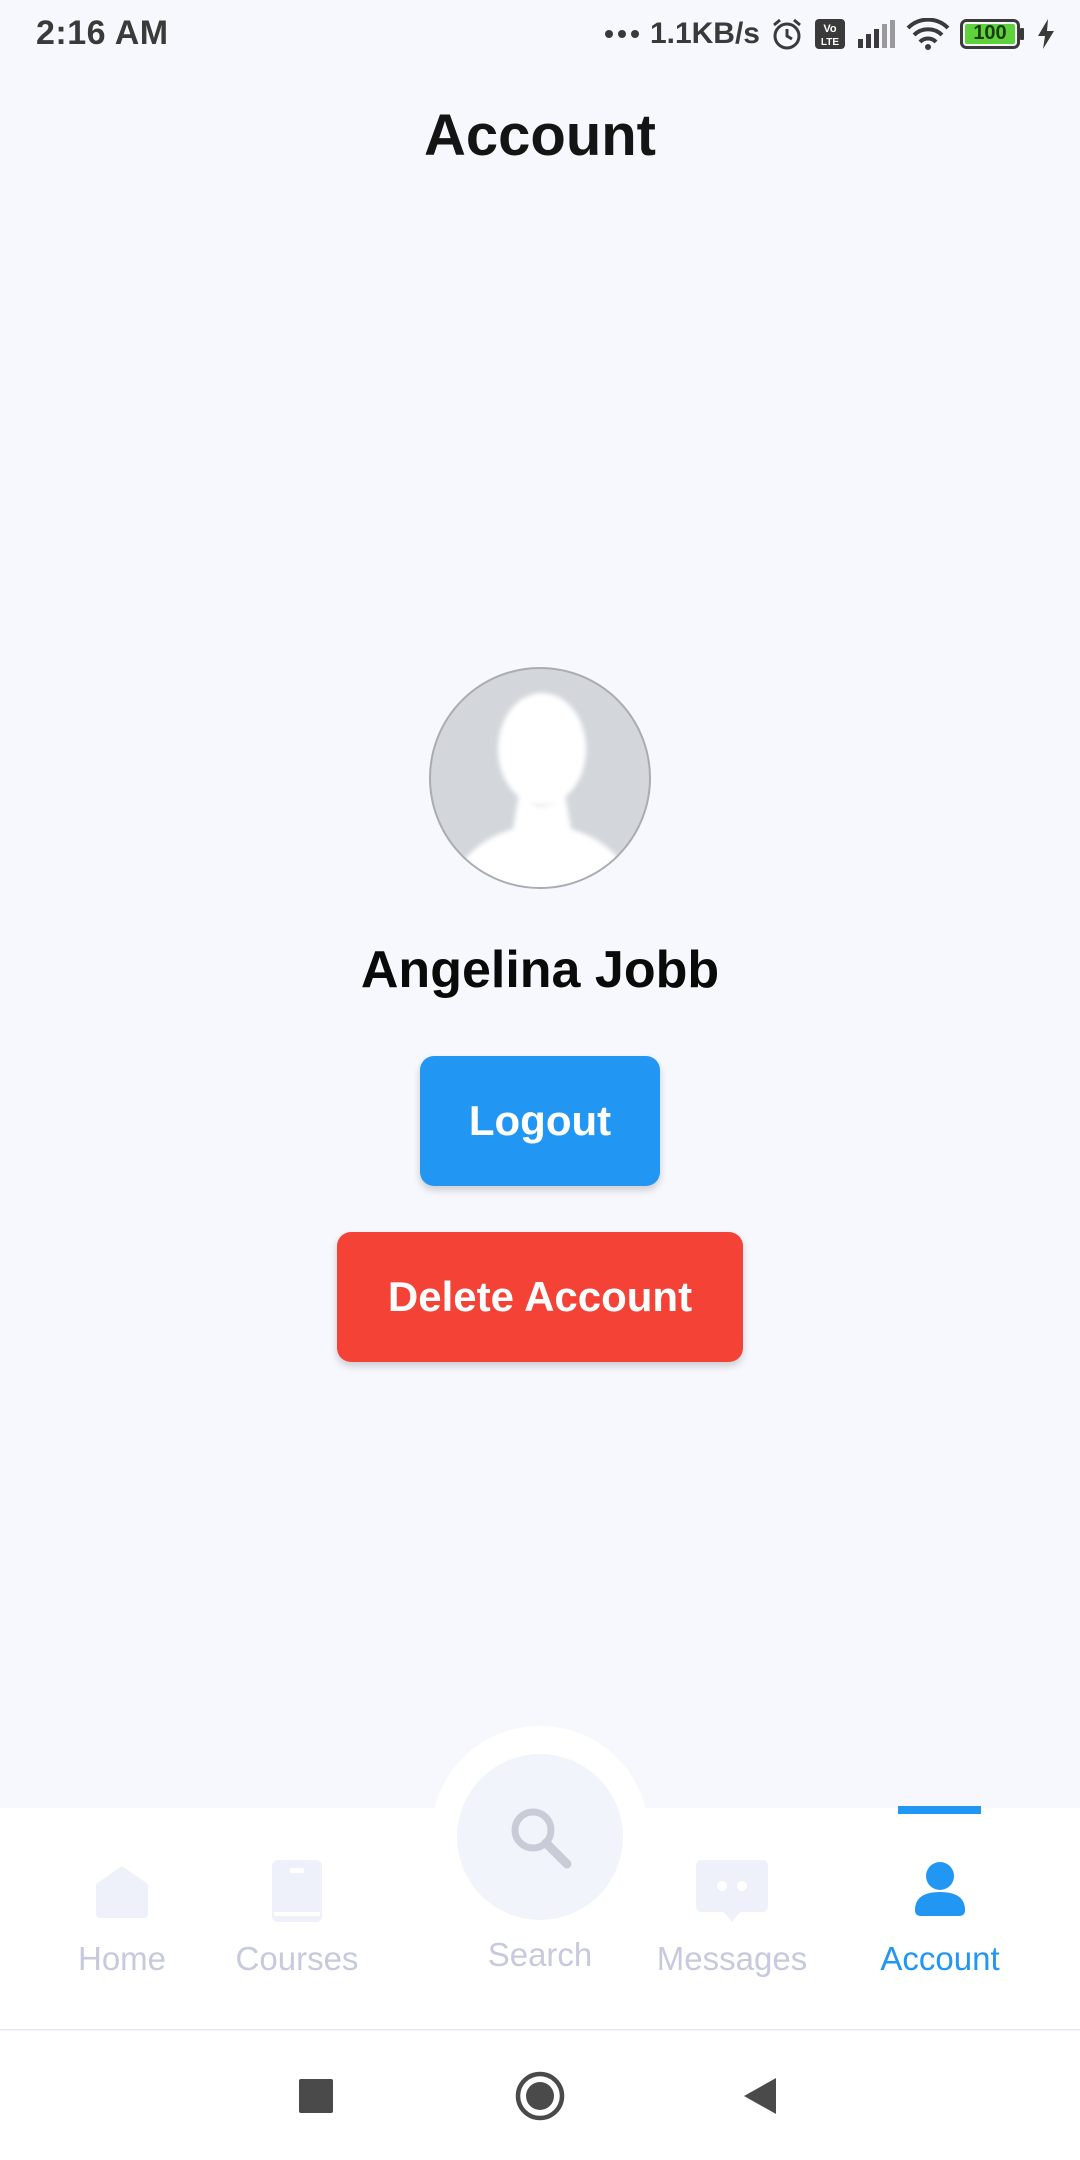  Describe the element at coordinates (940, 1958) in the screenshot. I see `nav-label-account: Account` at that location.